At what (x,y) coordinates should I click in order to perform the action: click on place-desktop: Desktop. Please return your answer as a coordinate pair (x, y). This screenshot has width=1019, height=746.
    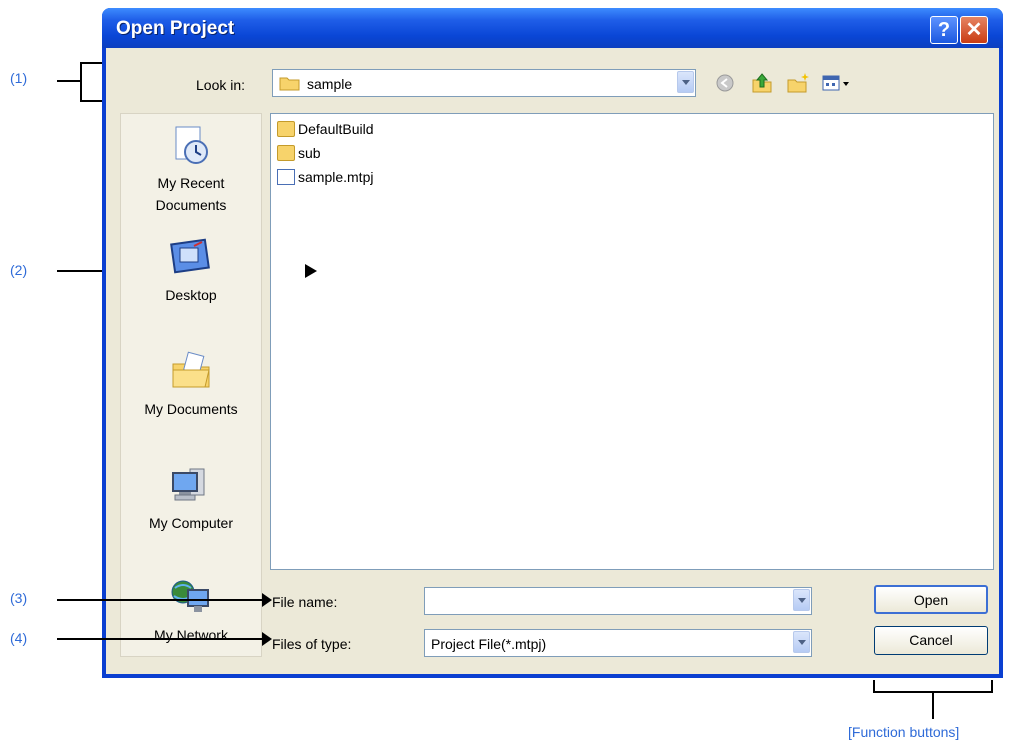
    Looking at the image, I should click on (191, 271).